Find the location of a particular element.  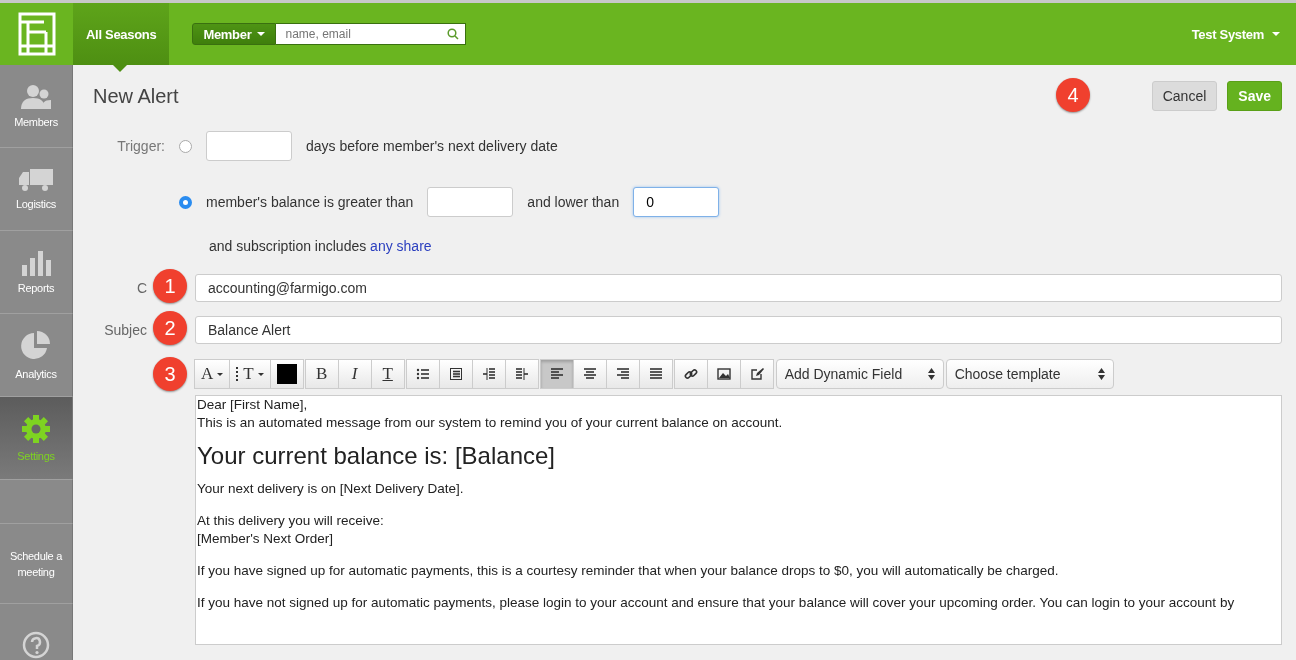

justify-tool-button is located at coordinates (655, 374).